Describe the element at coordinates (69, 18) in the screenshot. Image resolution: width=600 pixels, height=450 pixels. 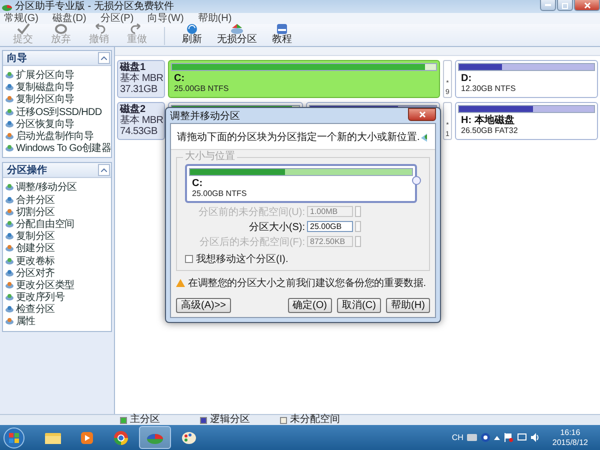
I see `menu-item: 磁盘(D)` at that location.